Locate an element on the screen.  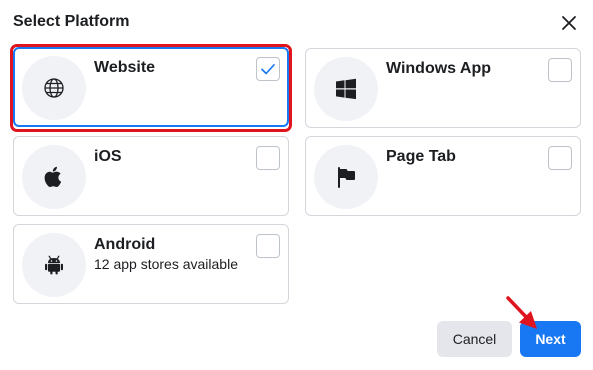
platform-card-ios: iOS is located at coordinates (151, 176).